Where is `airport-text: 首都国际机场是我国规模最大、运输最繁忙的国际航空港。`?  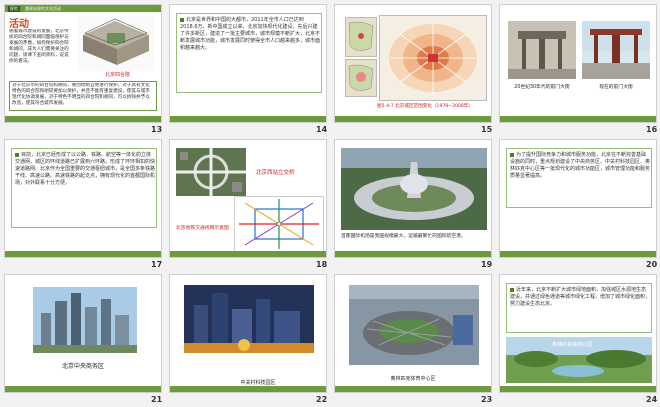 airport-text: 首都国际机场是我国规模最大、运输最繁忙的国际航空港。 is located at coordinates (414, 237).